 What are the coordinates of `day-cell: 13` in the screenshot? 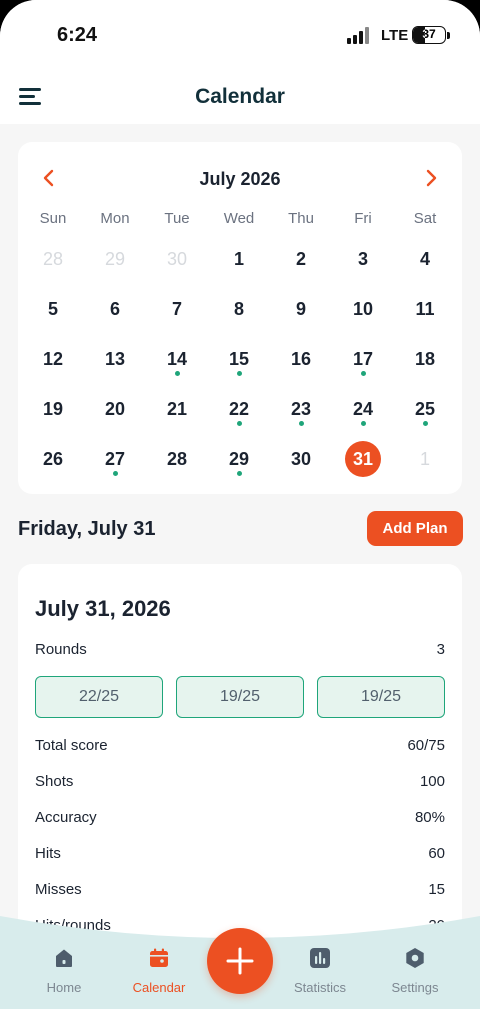 It's located at (115, 365).